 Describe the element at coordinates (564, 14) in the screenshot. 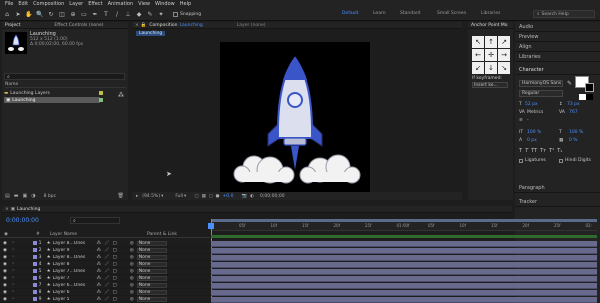

I see `search-help-field: ⌕ Search Help` at that location.